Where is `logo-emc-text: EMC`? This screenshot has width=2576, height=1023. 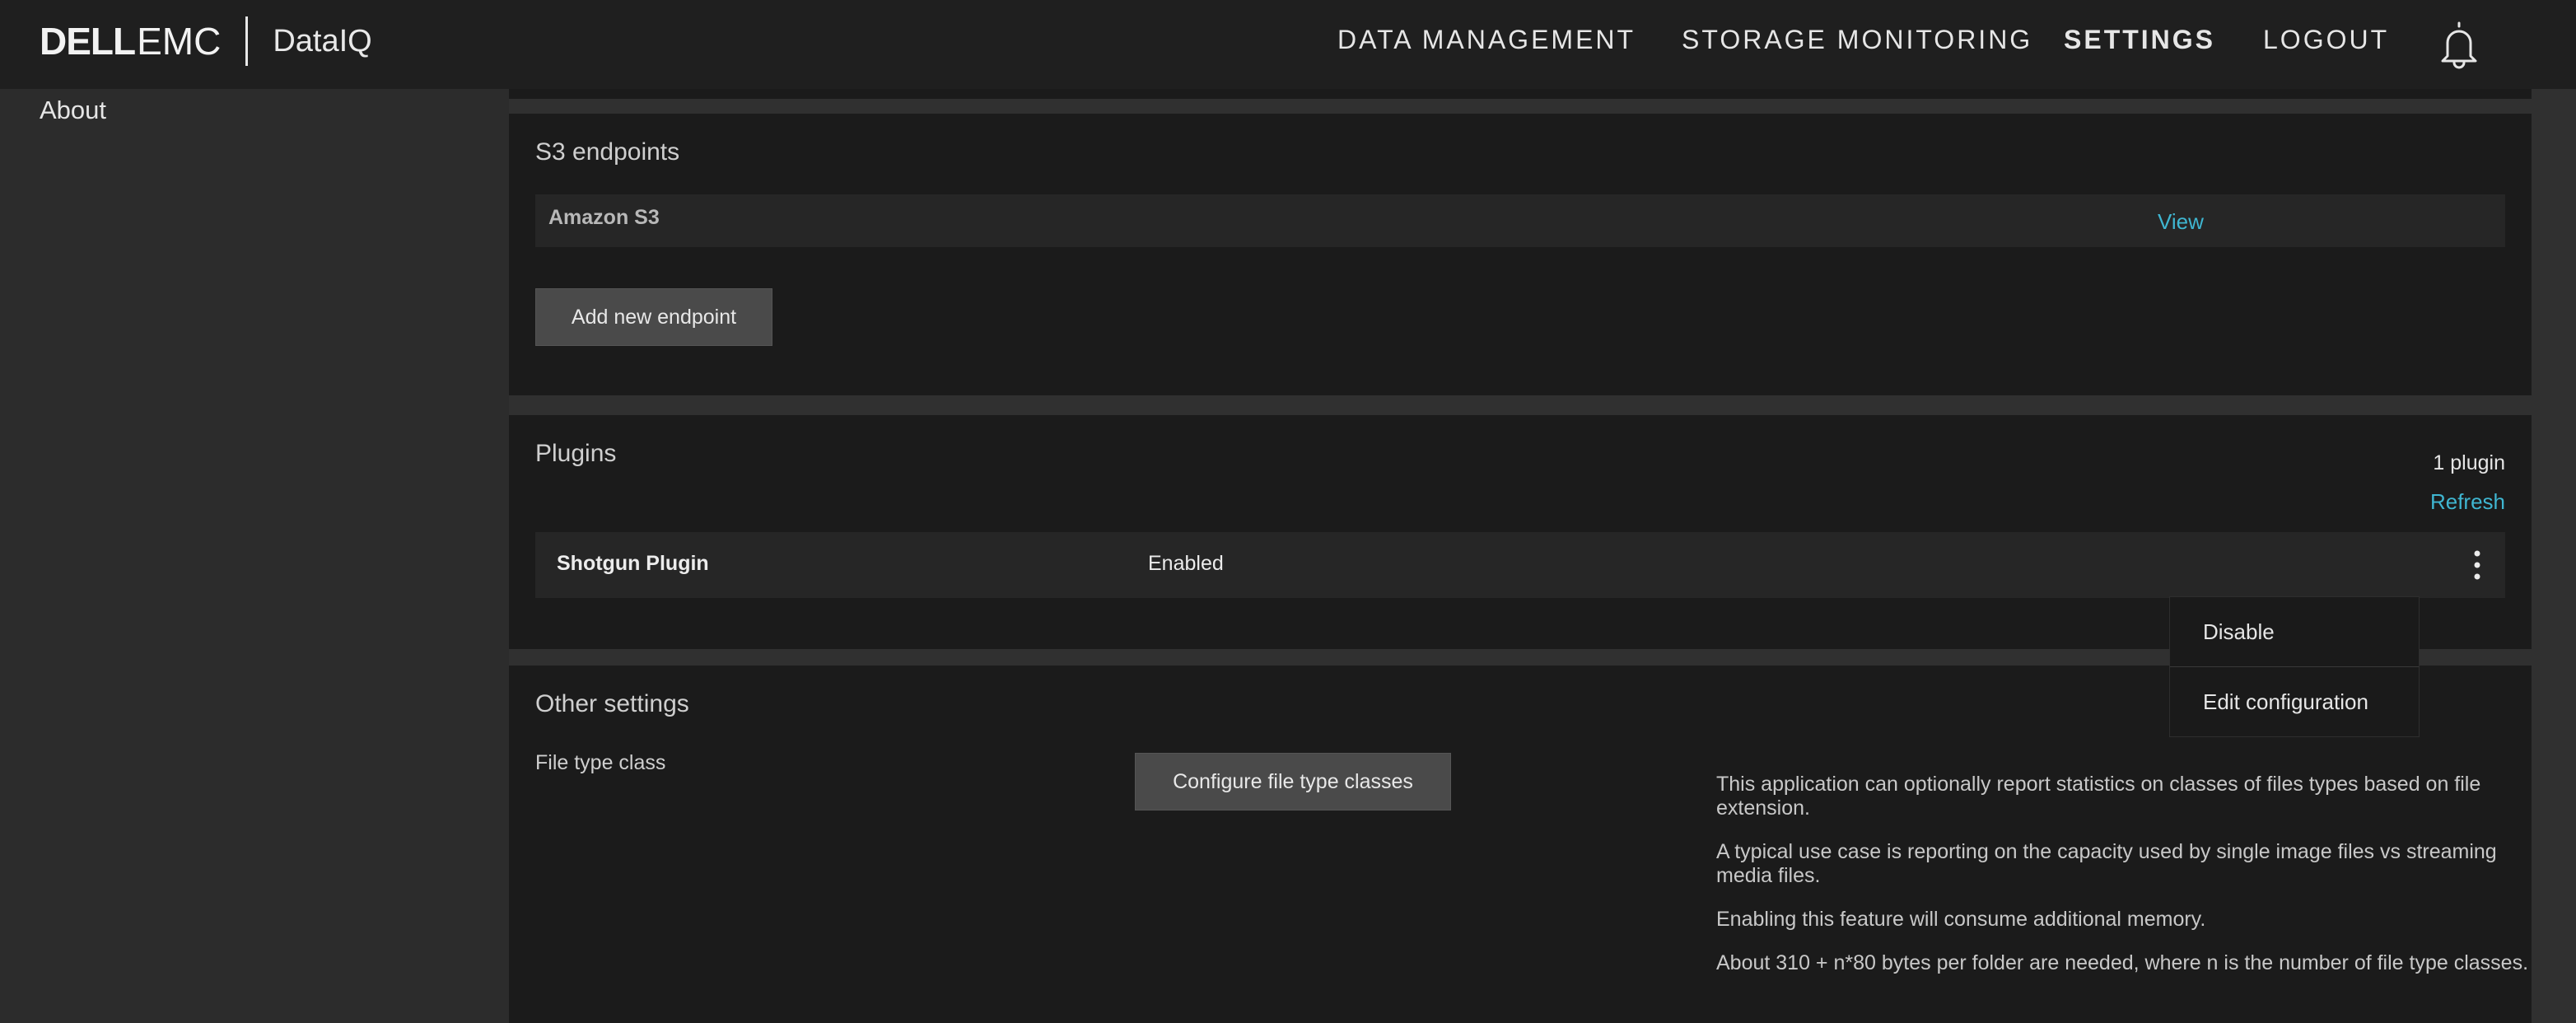
logo-emc-text: EMC is located at coordinates (179, 41).